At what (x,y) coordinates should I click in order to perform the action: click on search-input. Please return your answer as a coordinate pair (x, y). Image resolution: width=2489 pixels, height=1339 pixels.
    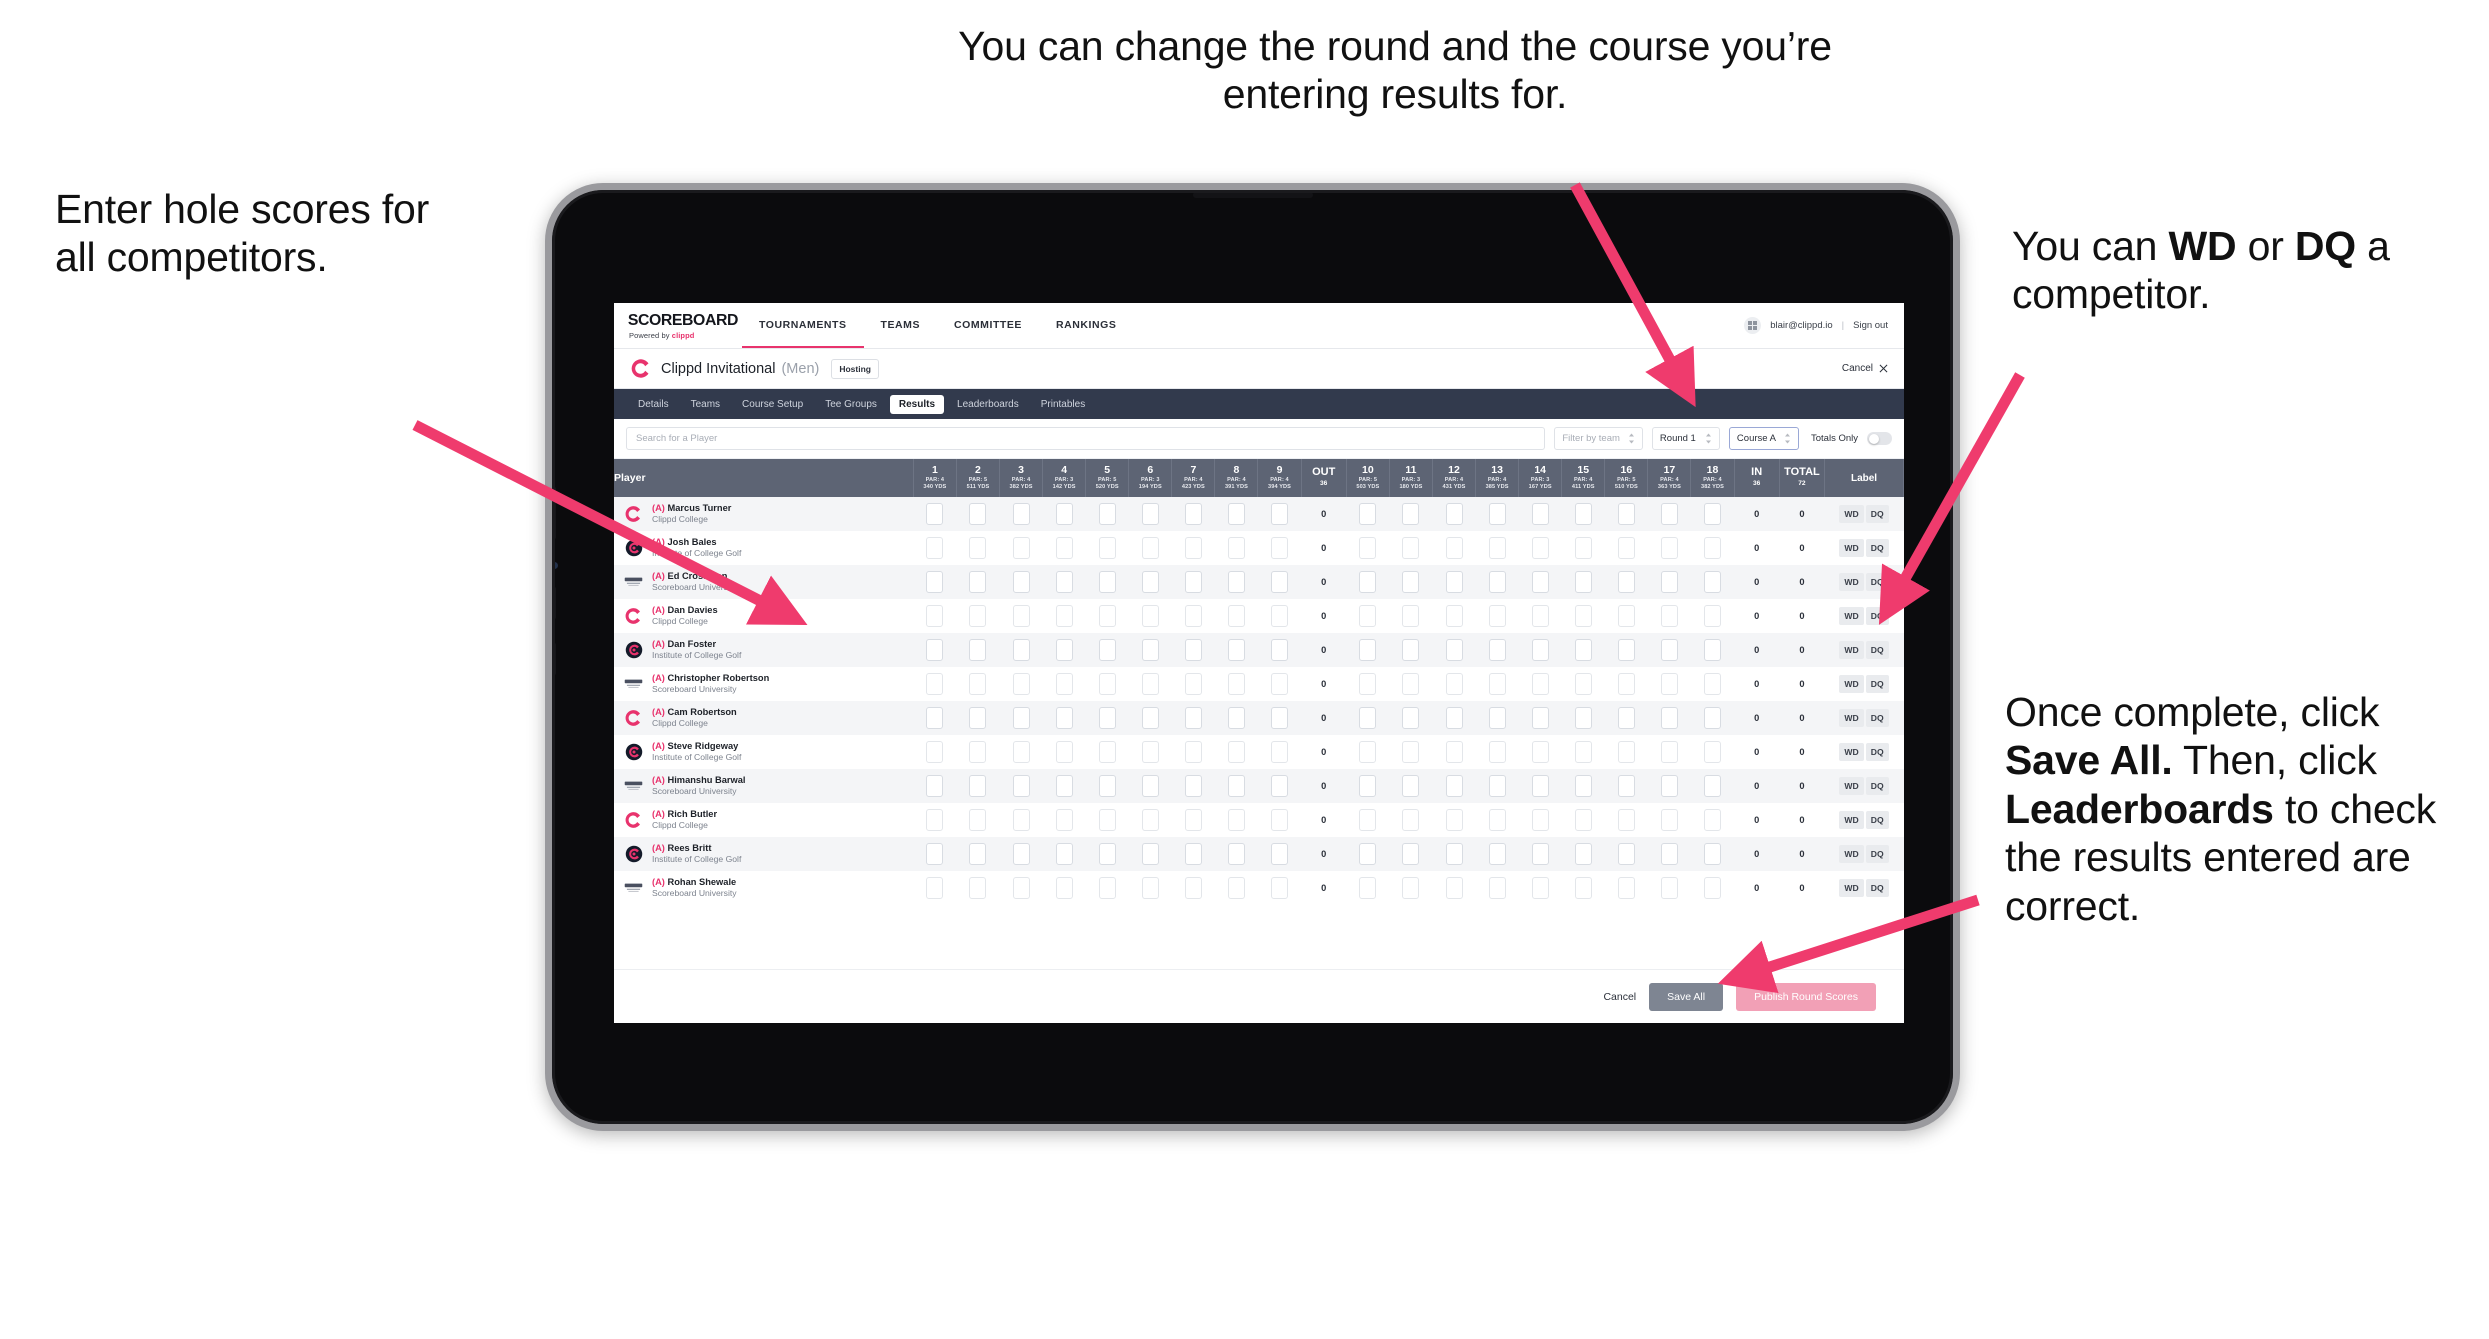
    Looking at the image, I should click on (1086, 438).